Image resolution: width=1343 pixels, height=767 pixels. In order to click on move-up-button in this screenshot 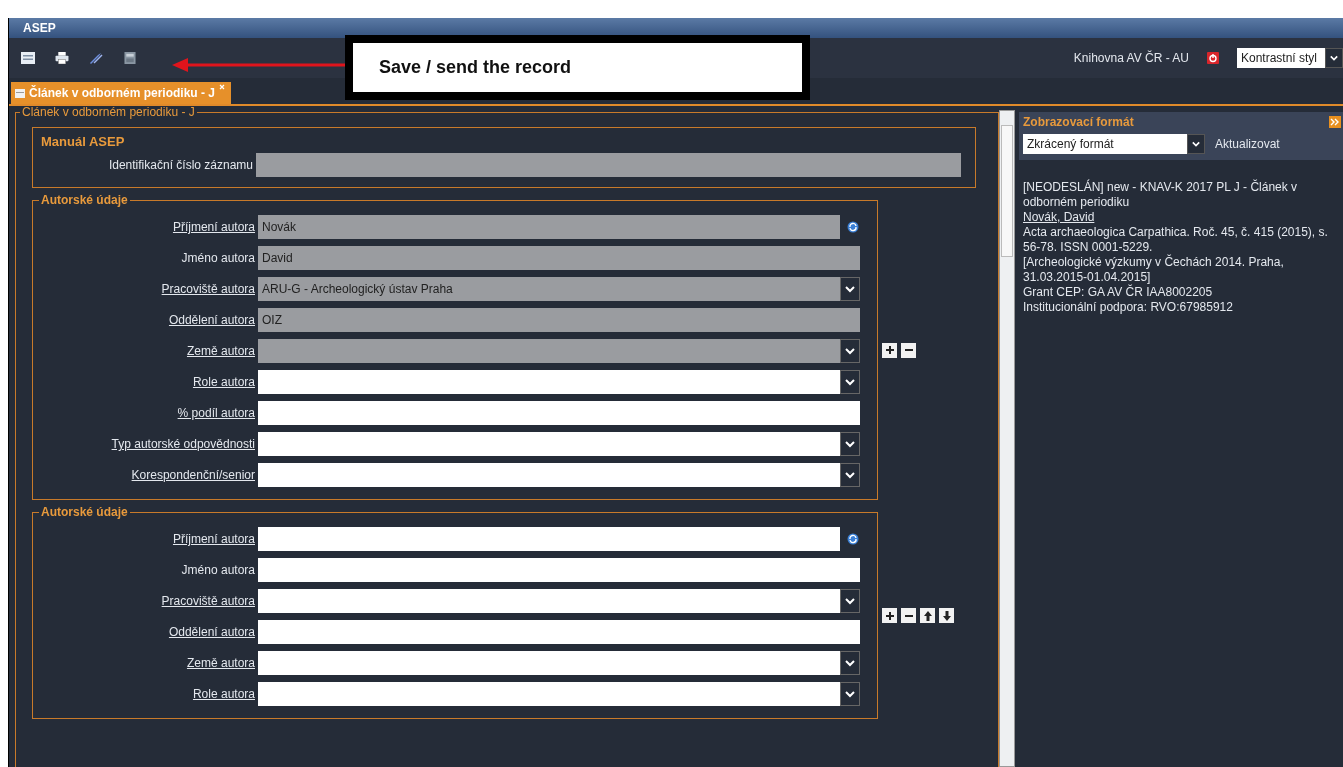, I will do `click(927, 615)`.